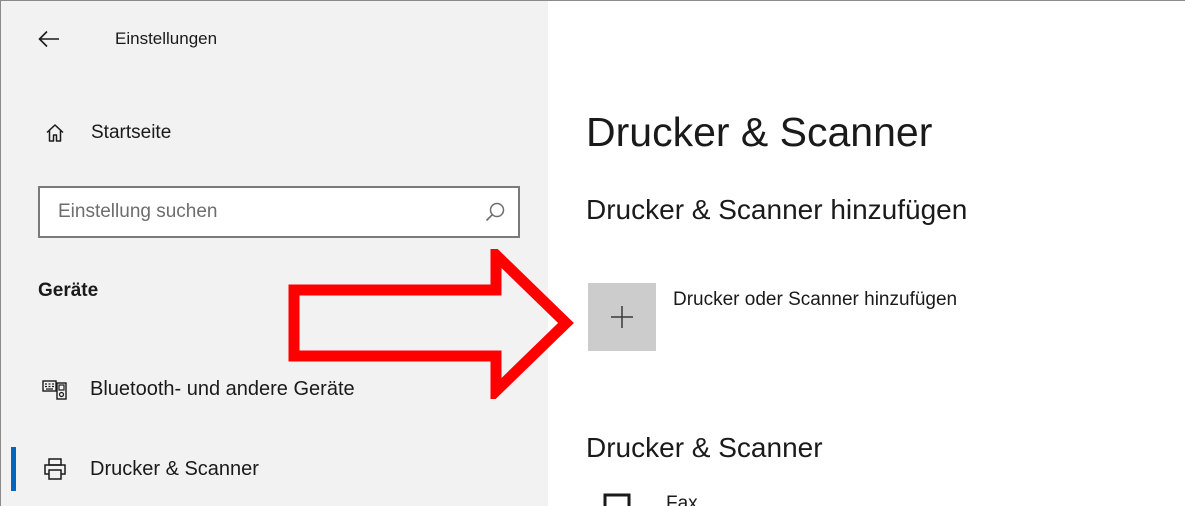  I want to click on plus-icon, so click(622, 317).